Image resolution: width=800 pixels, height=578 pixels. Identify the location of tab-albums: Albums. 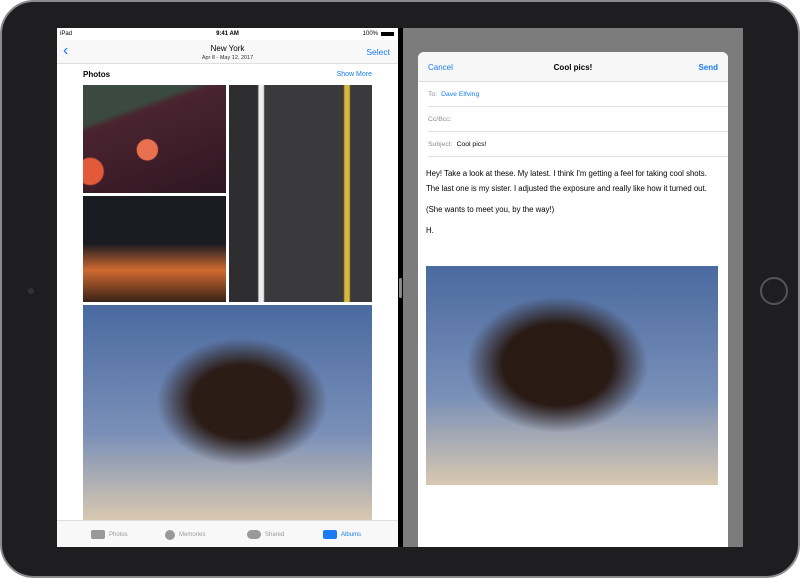
(342, 534).